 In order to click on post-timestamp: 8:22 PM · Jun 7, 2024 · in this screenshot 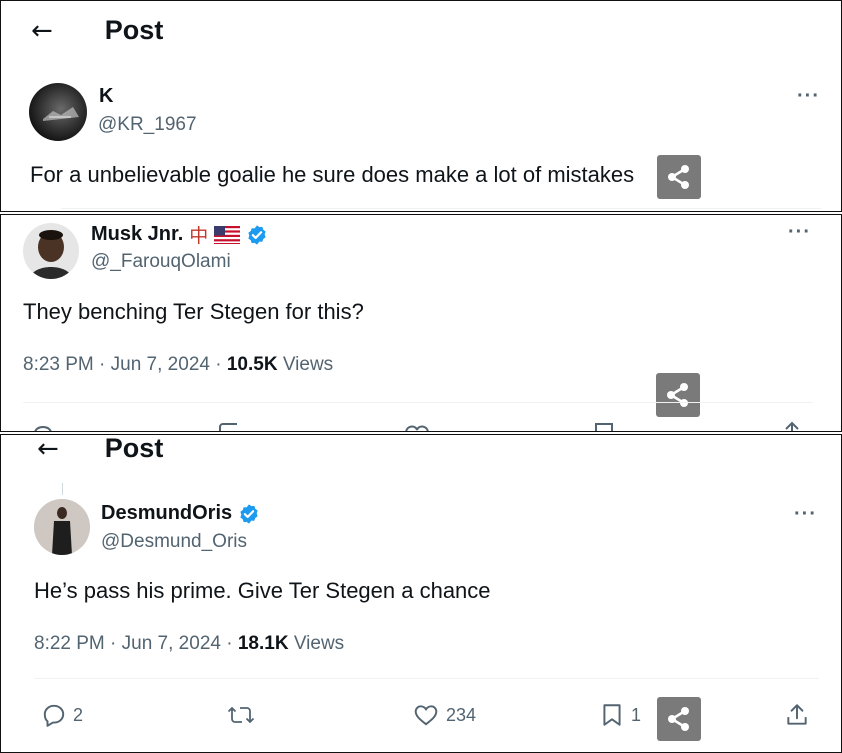, I will do `click(136, 643)`.